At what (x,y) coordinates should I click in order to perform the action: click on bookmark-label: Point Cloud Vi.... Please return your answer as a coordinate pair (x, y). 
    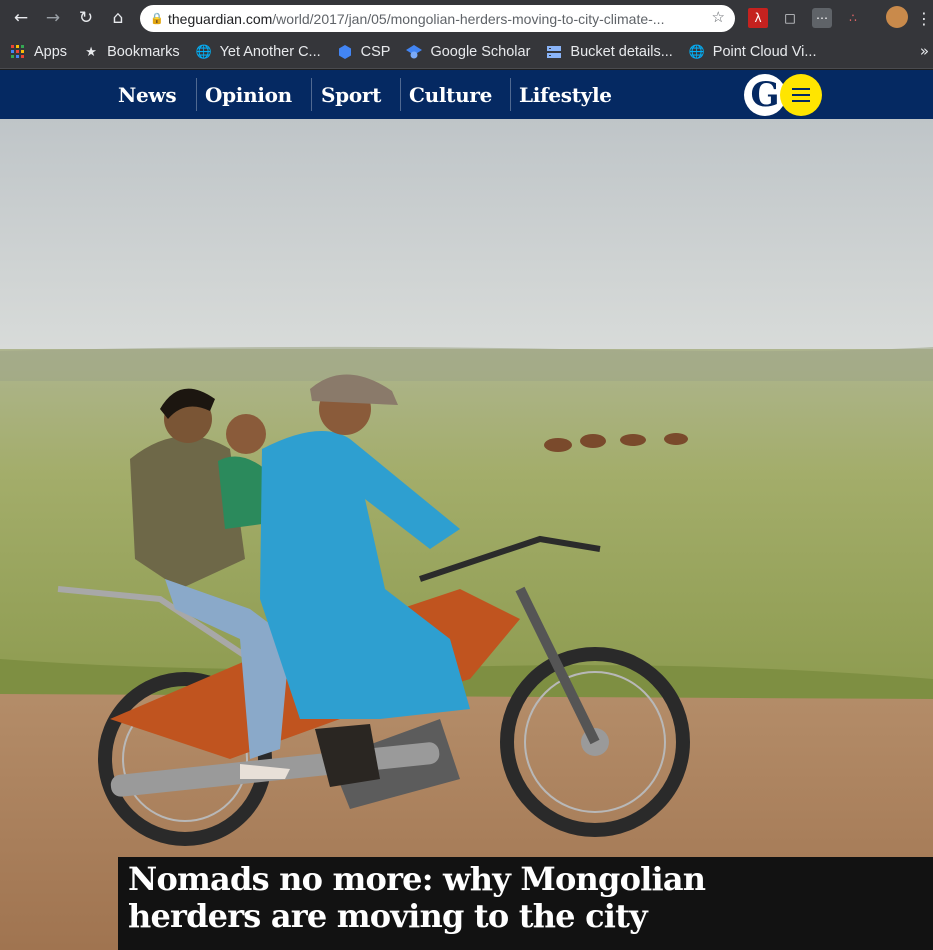
    Looking at the image, I should click on (764, 52).